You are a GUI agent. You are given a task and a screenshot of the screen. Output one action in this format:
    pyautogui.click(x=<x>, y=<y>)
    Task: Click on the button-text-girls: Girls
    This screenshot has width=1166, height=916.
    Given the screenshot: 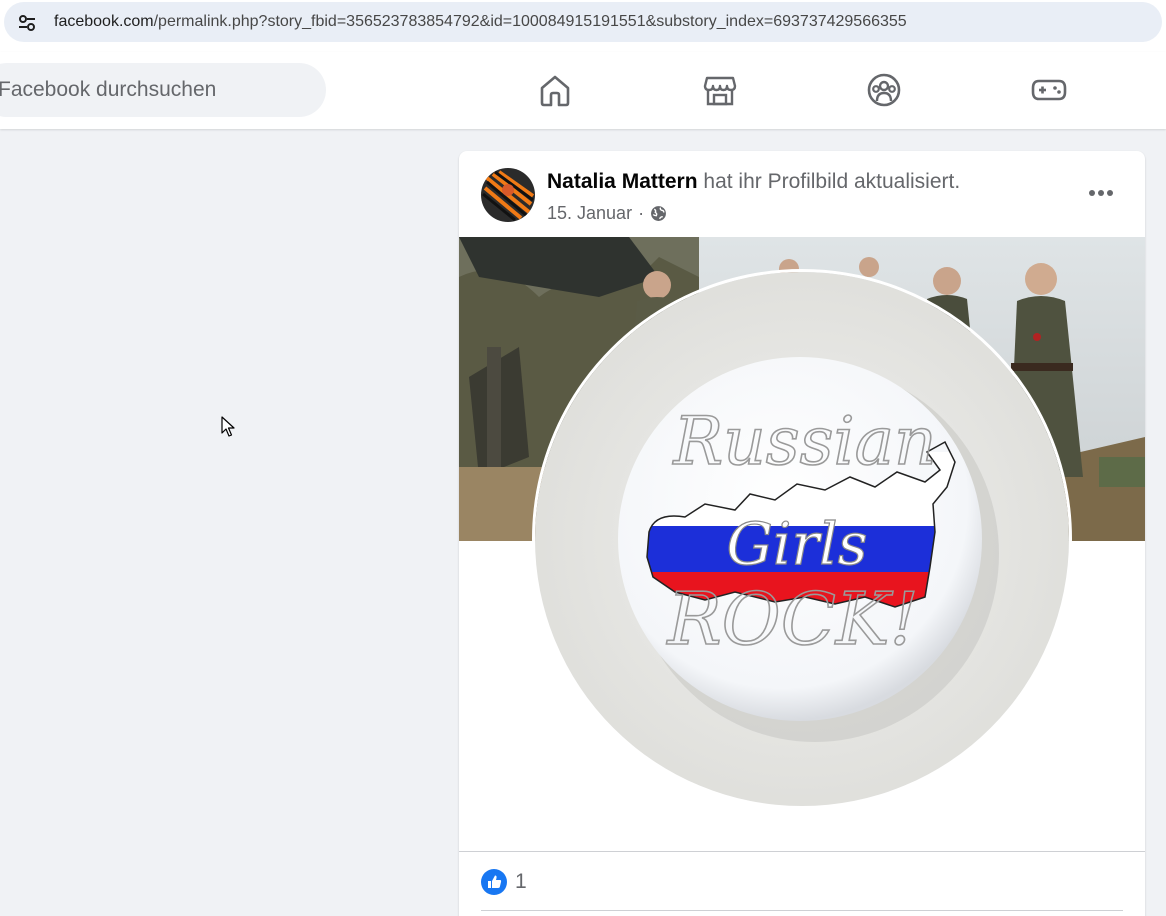 What is the action you would take?
    pyautogui.click(x=797, y=544)
    